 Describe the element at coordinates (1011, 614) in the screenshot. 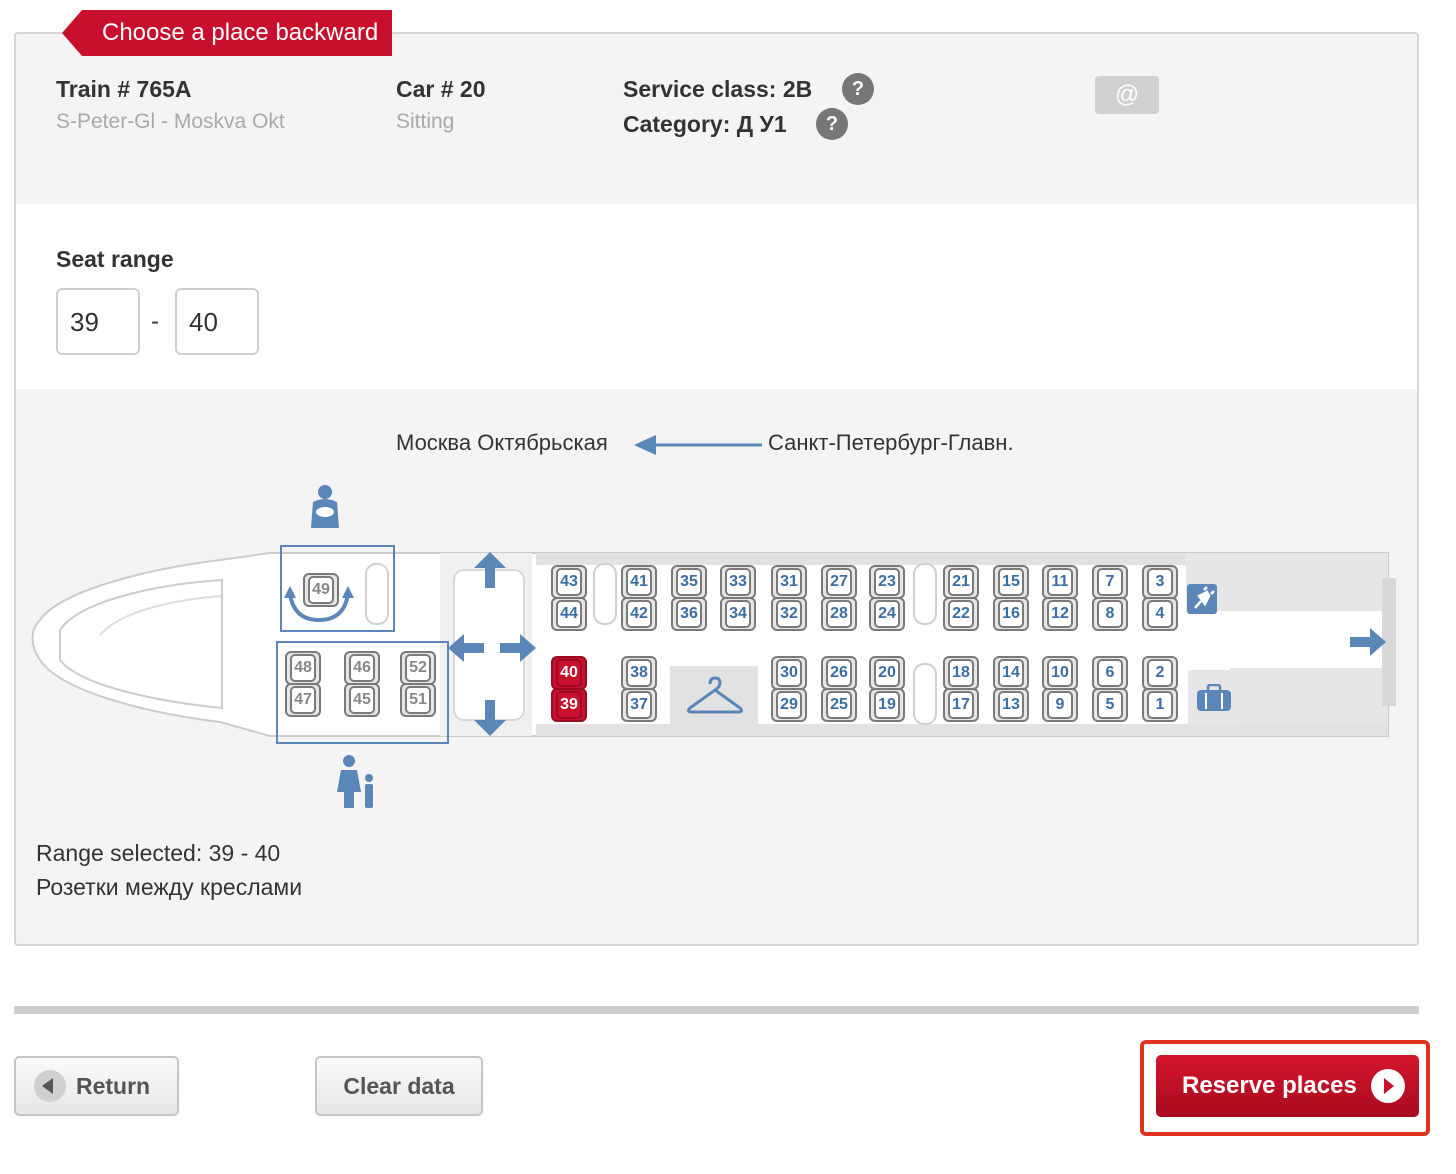

I see `seat-16: 16` at that location.